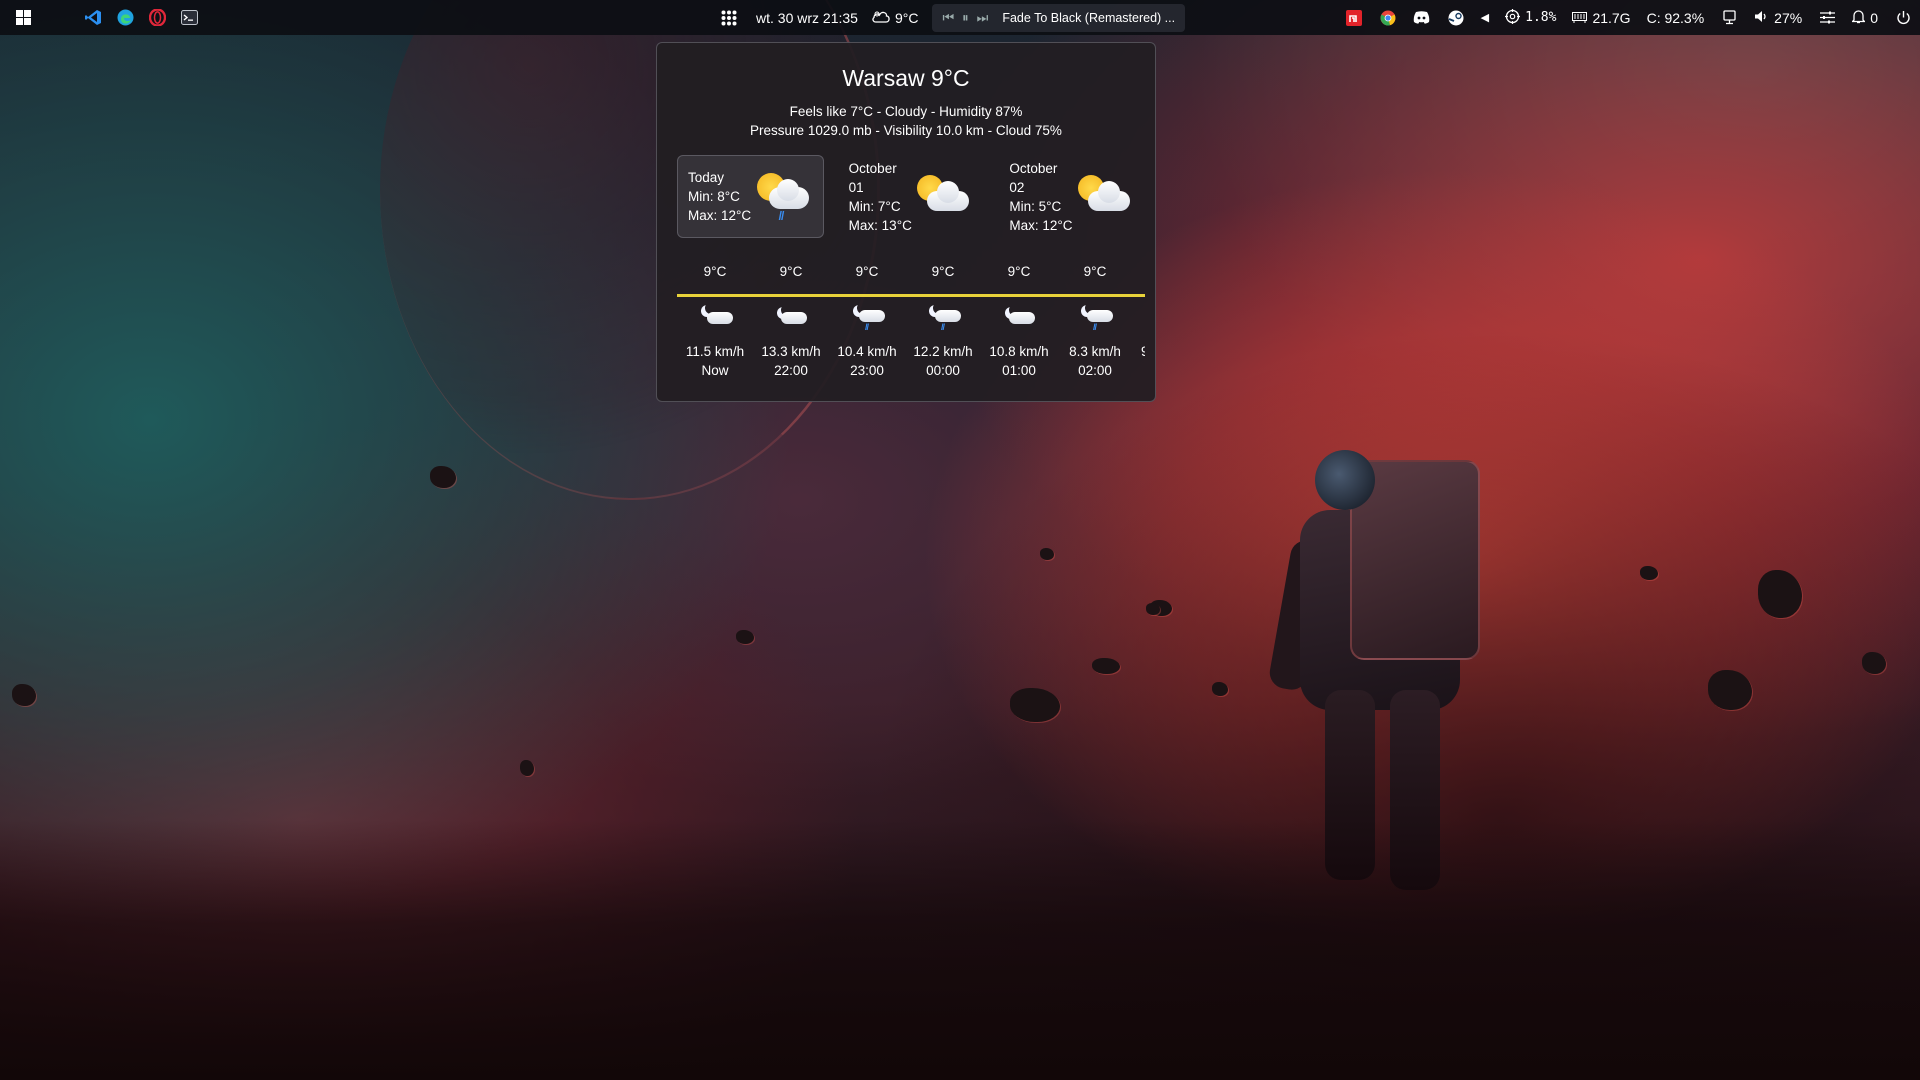  Describe the element at coordinates (750, 196) in the screenshot. I see `day-card-today: Today Min: 8°C Max: 12°C //` at that location.